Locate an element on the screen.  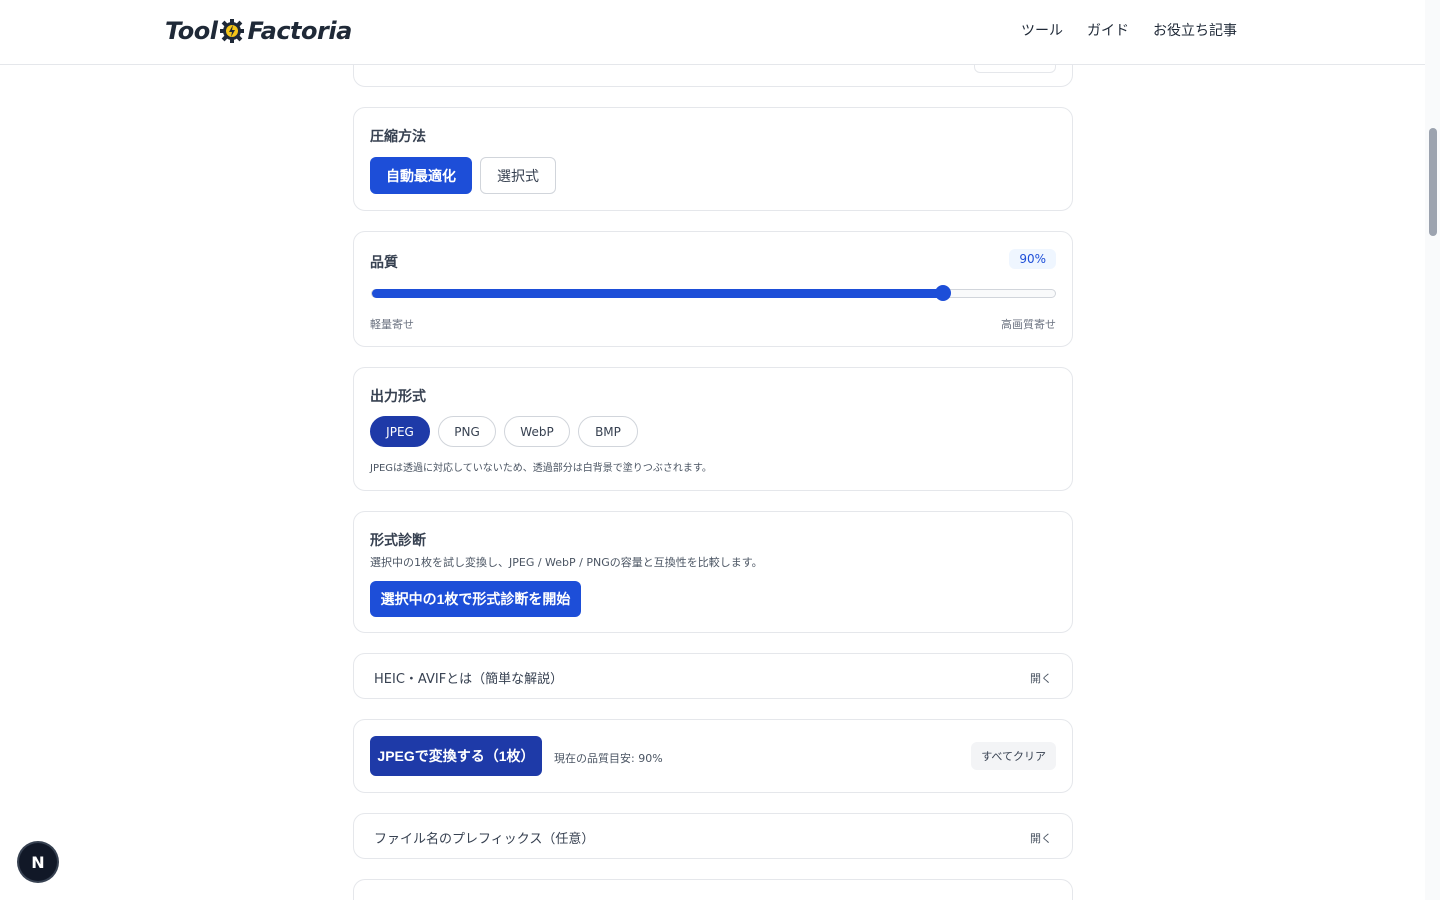
quality-slider-thumb is located at coordinates (943, 293).